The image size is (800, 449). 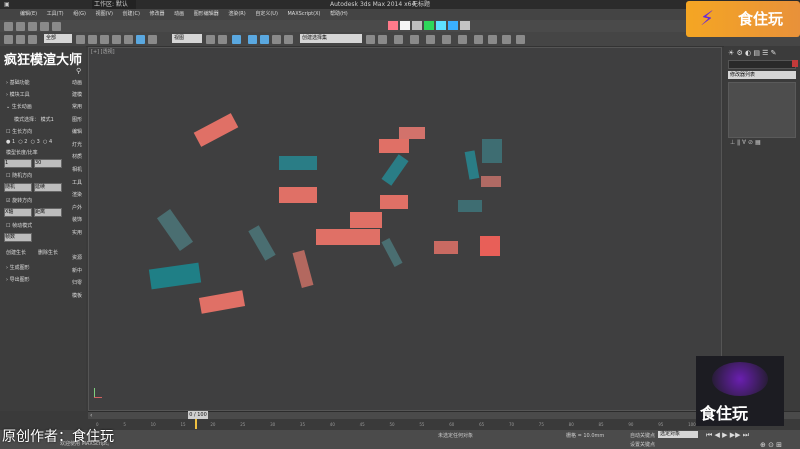 What do you see at coordinates (462, 39) in the screenshot?
I see `material-editor-icon` at bounding box center [462, 39].